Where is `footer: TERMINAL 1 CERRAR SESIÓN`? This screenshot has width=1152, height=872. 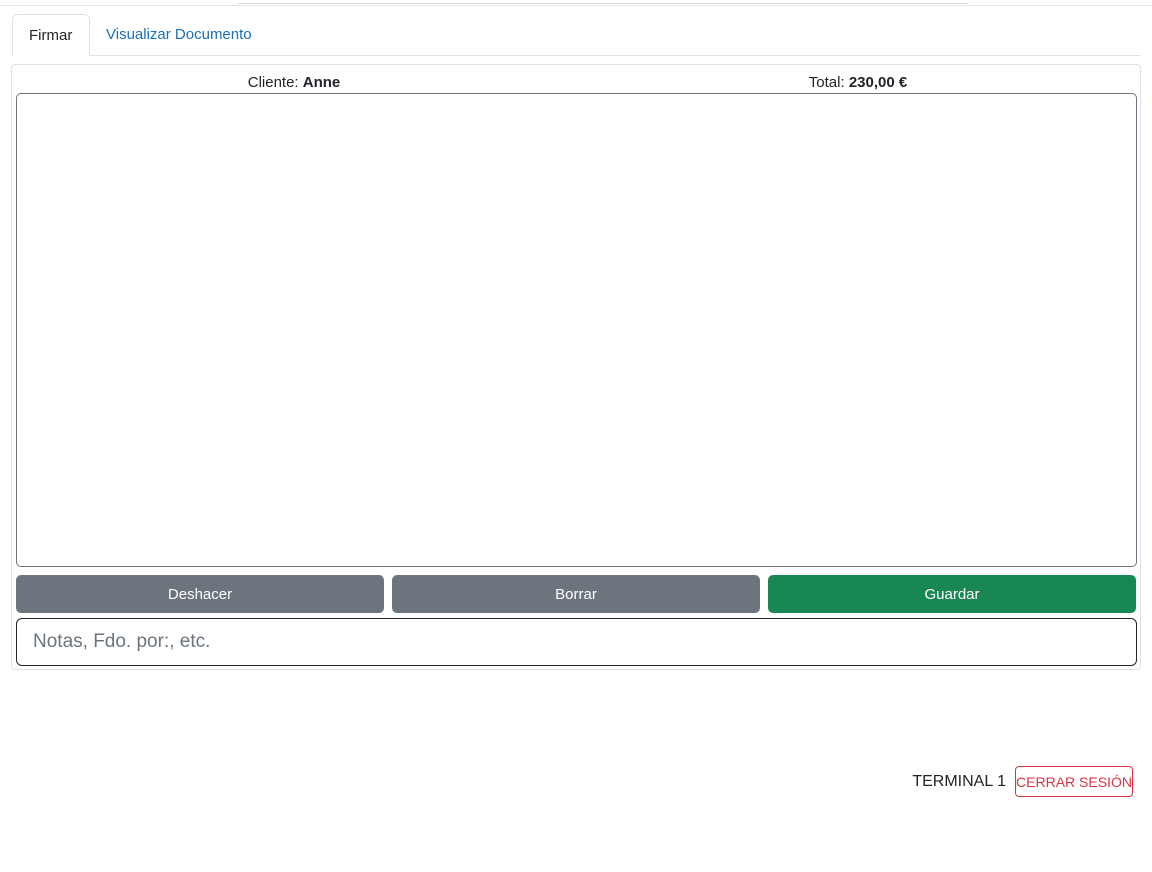
footer: TERMINAL 1 CERRAR SESIÓN is located at coordinates (576, 782).